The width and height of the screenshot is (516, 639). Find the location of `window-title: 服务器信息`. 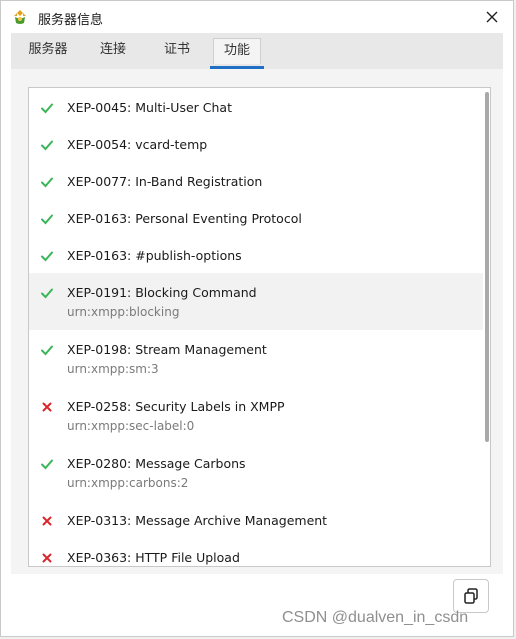

window-title: 服务器信息 is located at coordinates (71, 20).